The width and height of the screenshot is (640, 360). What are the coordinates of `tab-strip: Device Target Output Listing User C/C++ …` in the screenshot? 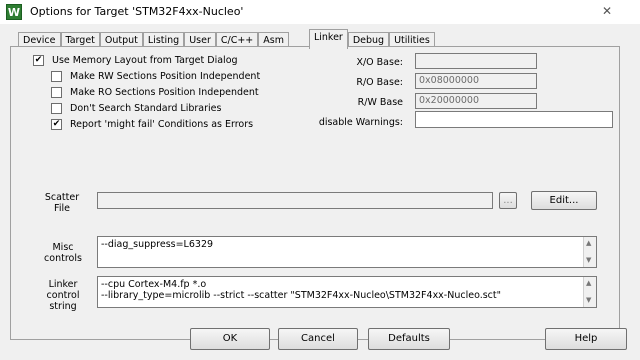 It's located at (226, 39).